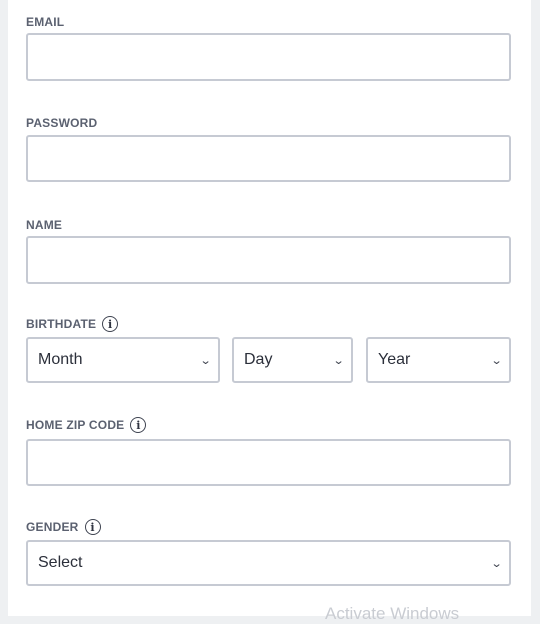 The width and height of the screenshot is (540, 624). I want to click on password-input, so click(268, 158).